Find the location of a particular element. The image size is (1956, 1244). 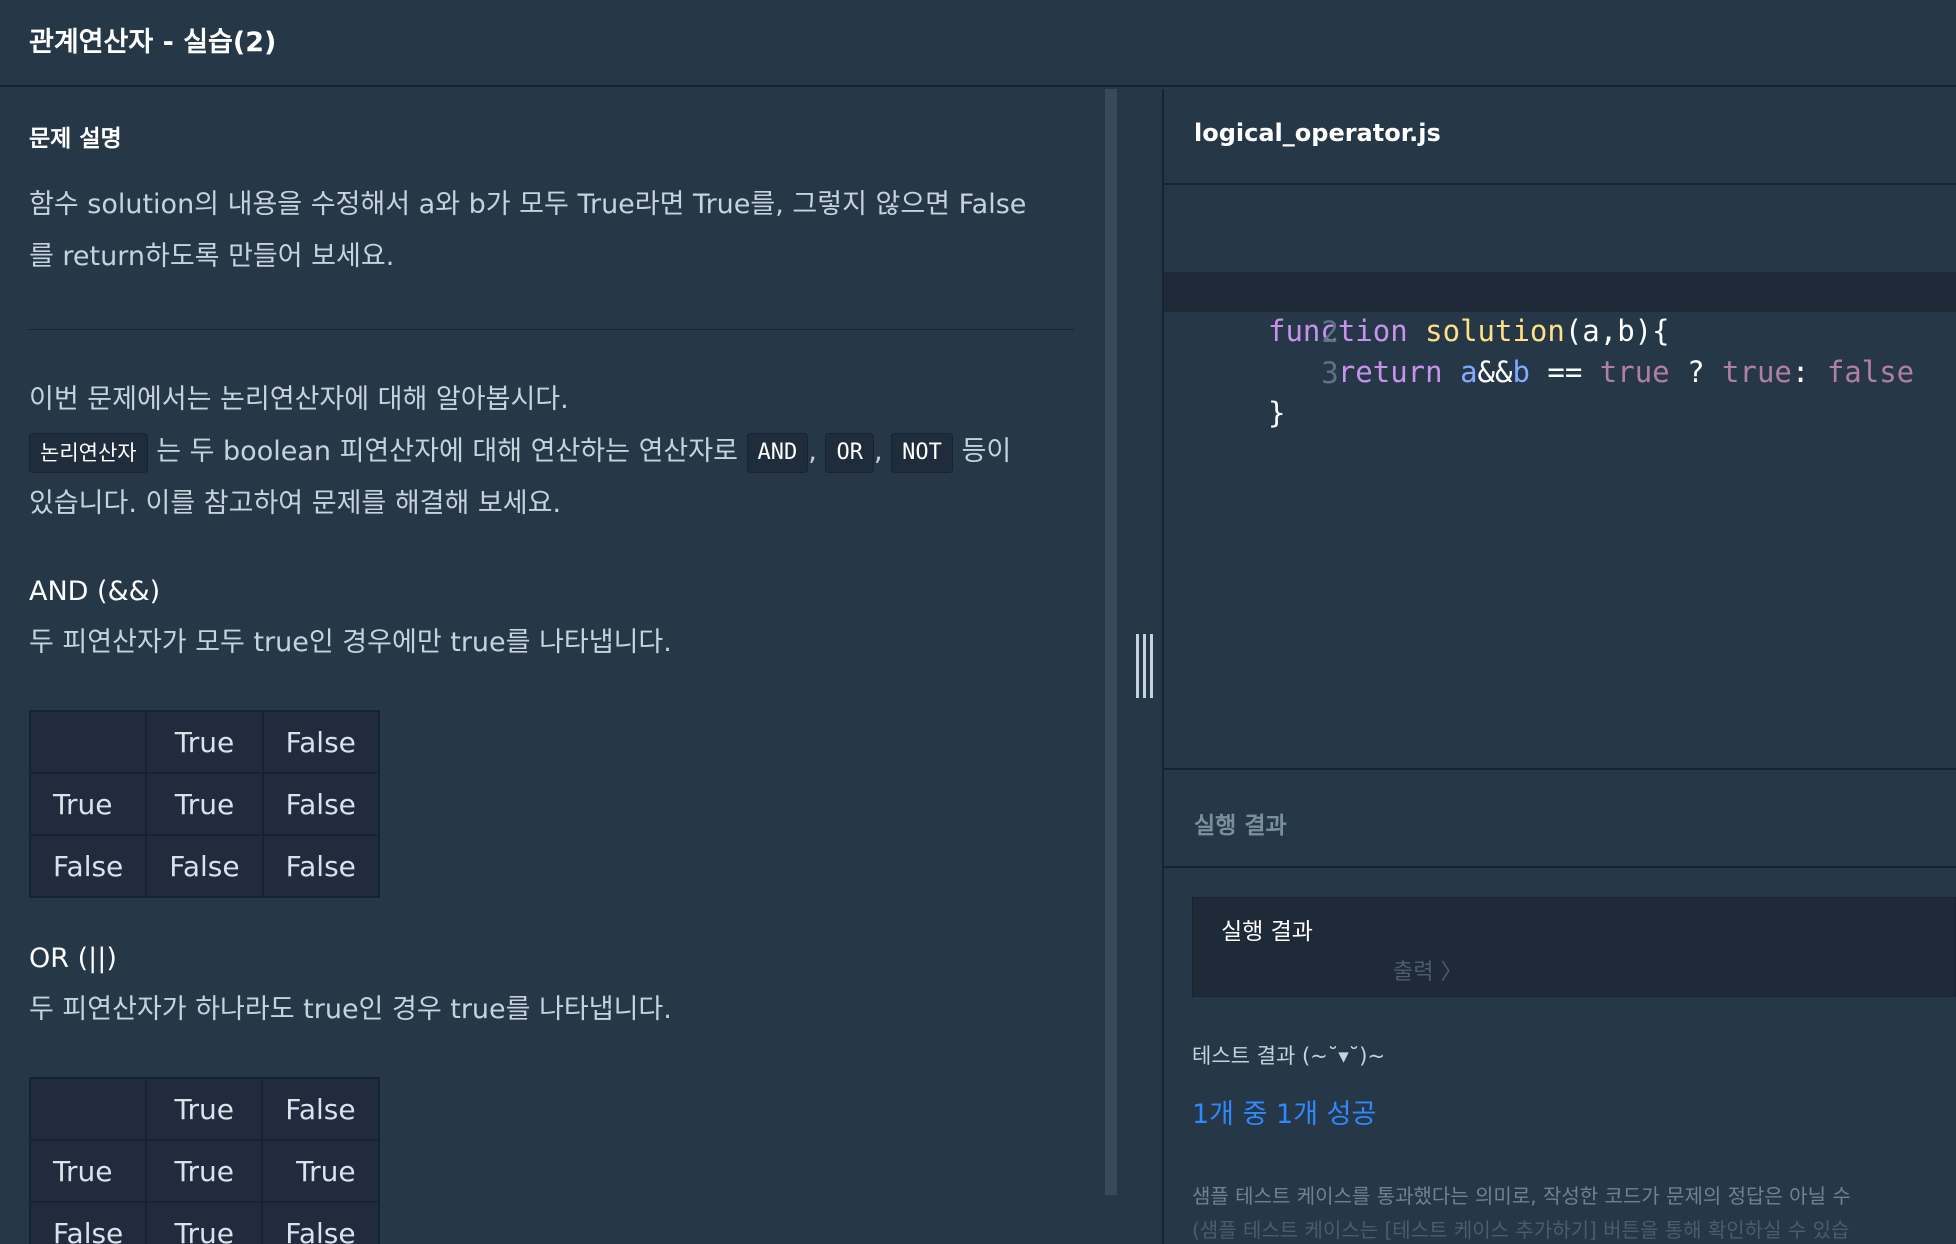

code-or: OR is located at coordinates (849, 452).